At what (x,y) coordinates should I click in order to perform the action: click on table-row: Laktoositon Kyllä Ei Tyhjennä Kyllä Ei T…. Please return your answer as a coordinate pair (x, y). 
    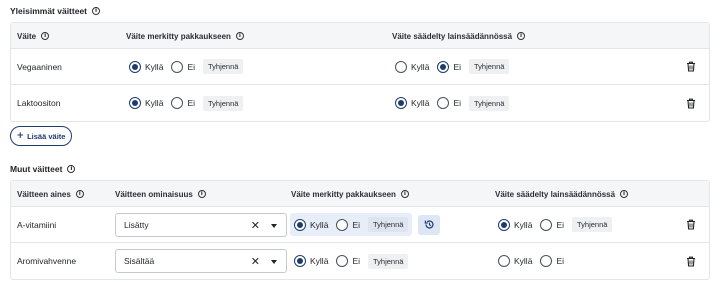
    Looking at the image, I should click on (360, 103).